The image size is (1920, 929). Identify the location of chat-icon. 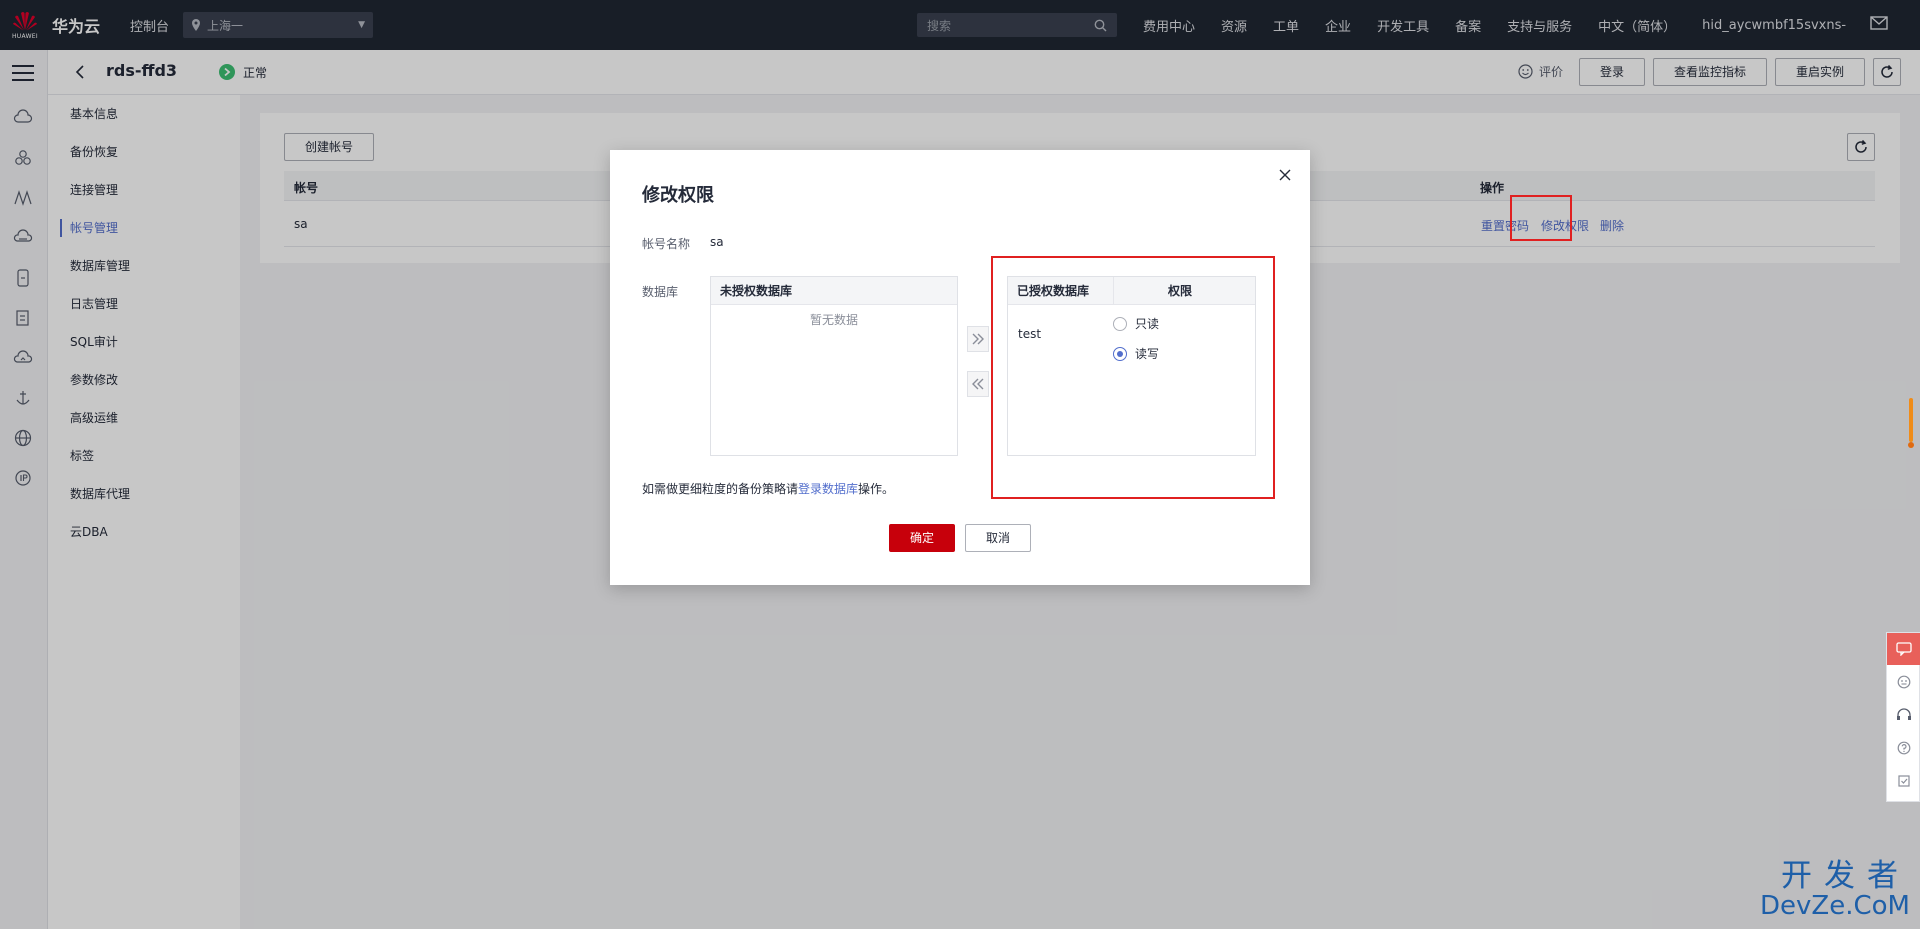
(1904, 649).